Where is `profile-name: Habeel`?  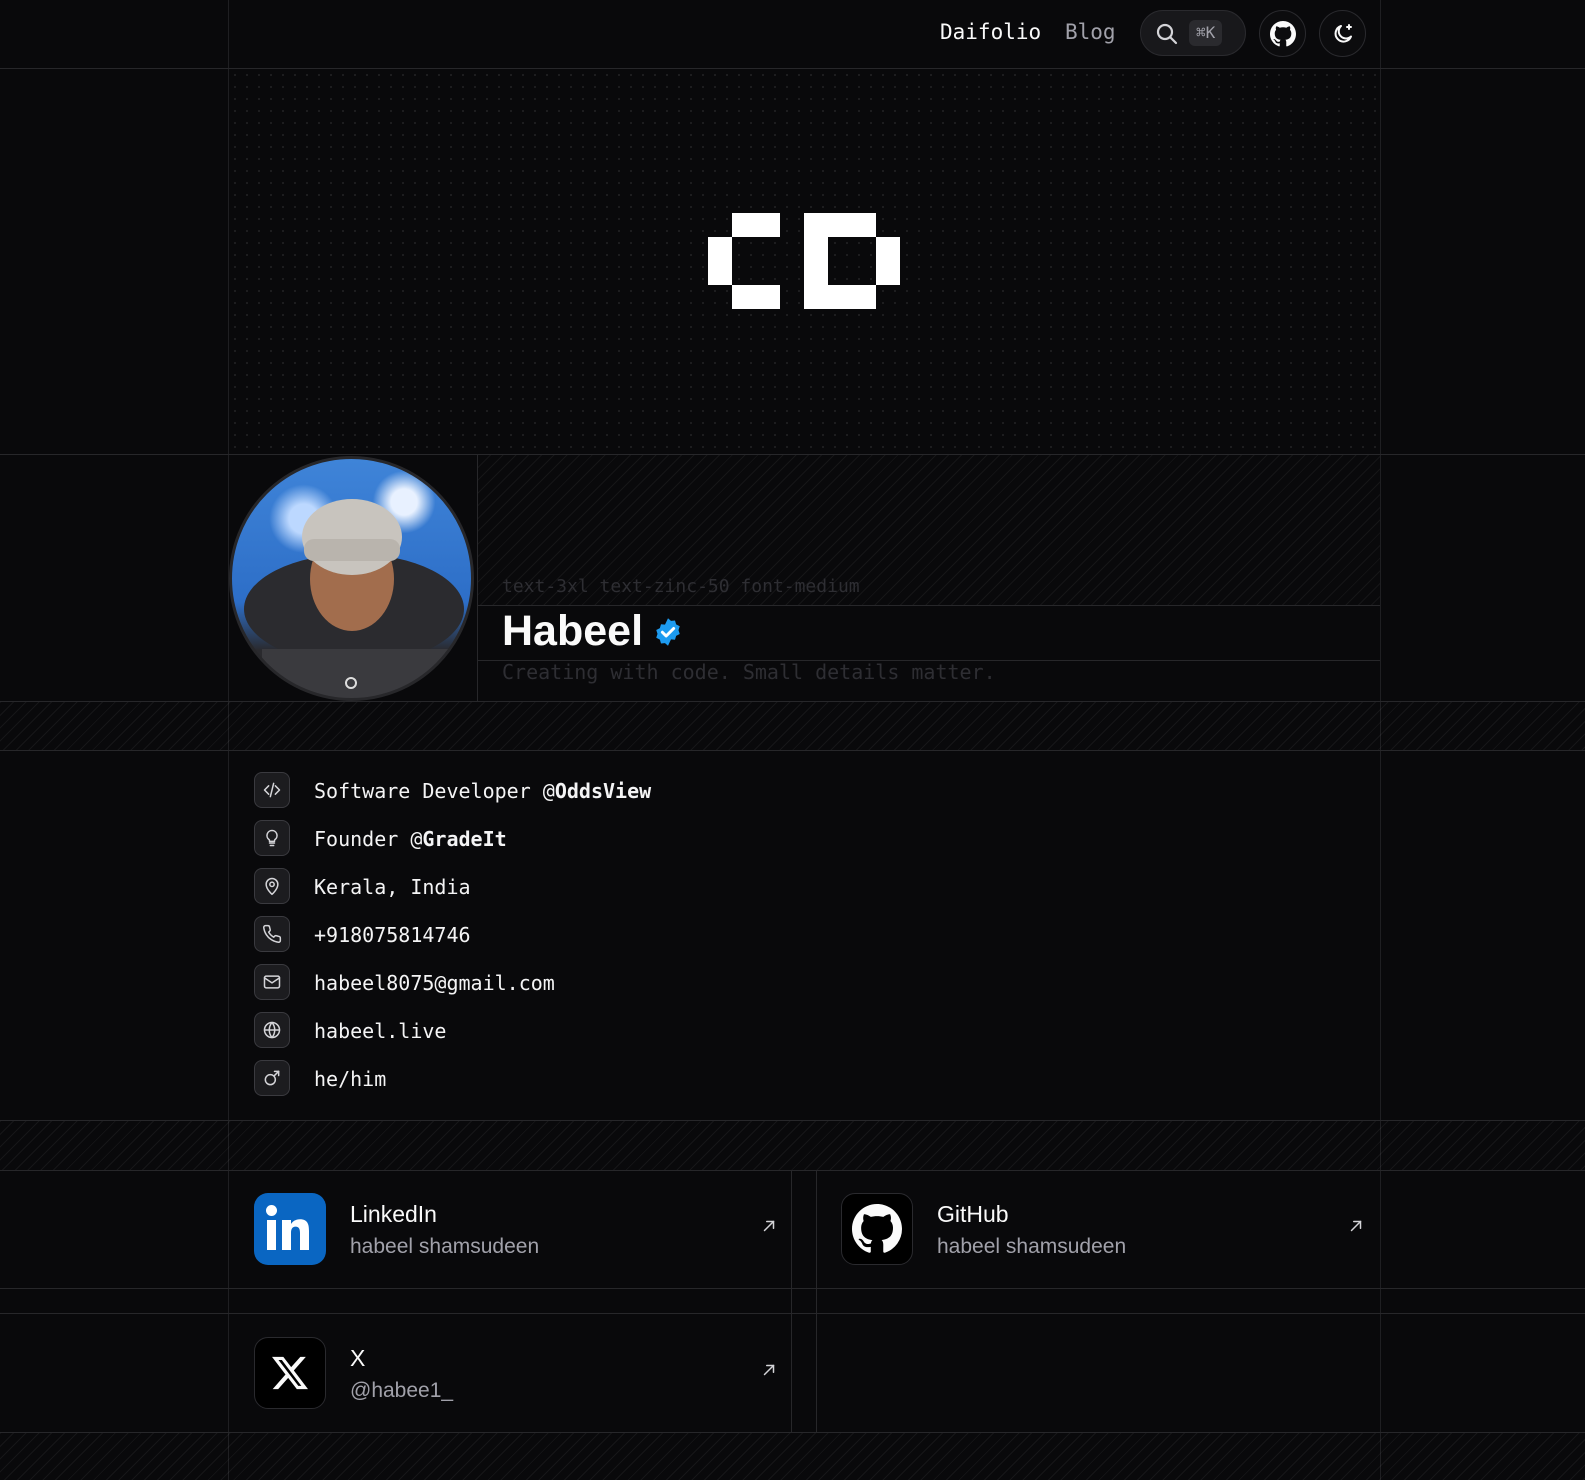 profile-name: Habeel is located at coordinates (573, 631).